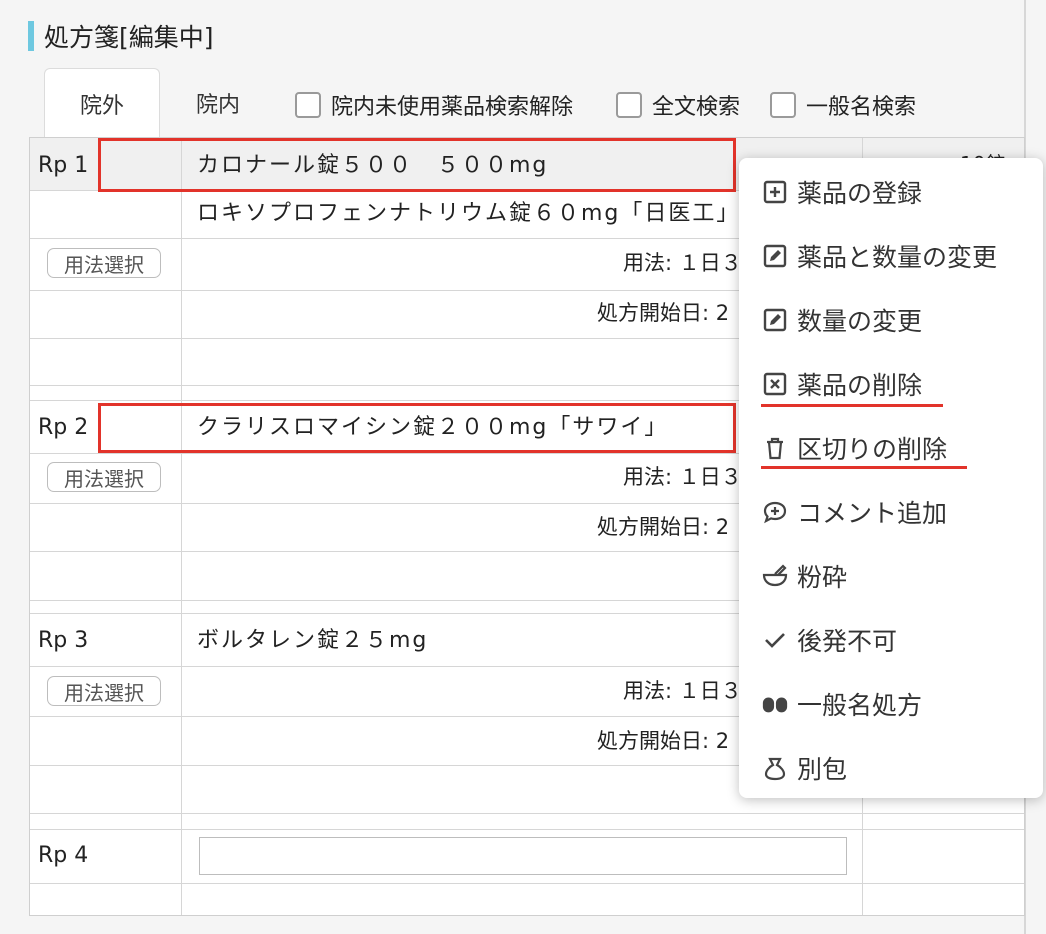 The image size is (1046, 934). What do you see at coordinates (63, 640) in the screenshot?
I see `rp3-label: Rp 3` at bounding box center [63, 640].